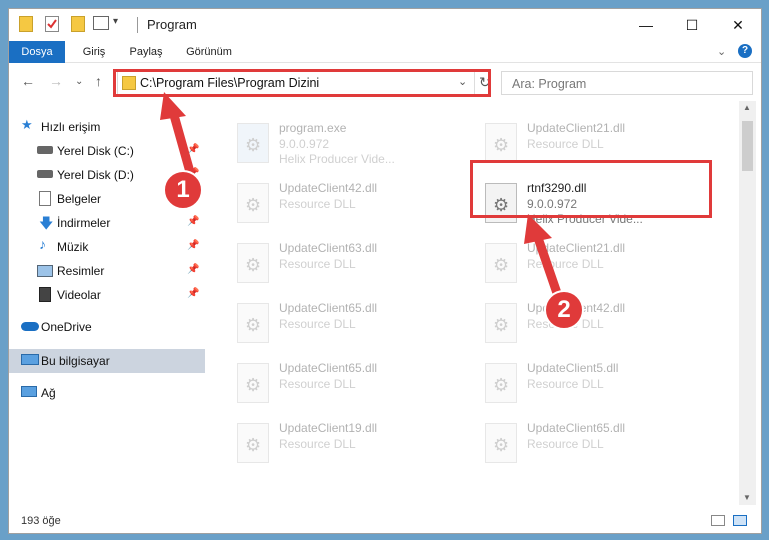 Image resolution: width=769 pixels, height=540 pixels. I want to click on arrow-1-head, so click(173, 106).